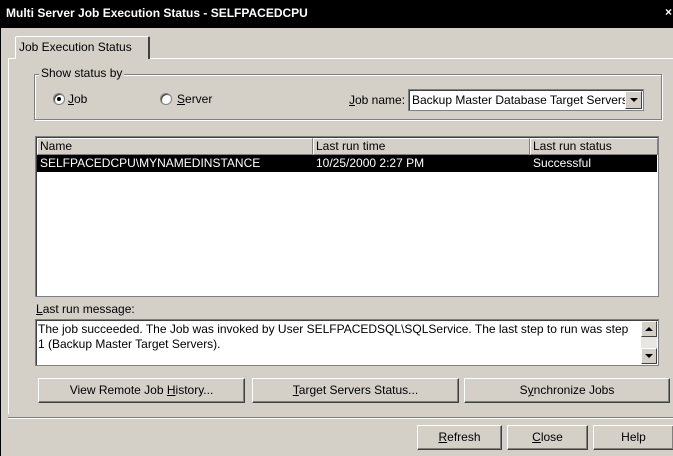 The width and height of the screenshot is (673, 456). What do you see at coordinates (649, 342) in the screenshot?
I see `message-scrollbar` at bounding box center [649, 342].